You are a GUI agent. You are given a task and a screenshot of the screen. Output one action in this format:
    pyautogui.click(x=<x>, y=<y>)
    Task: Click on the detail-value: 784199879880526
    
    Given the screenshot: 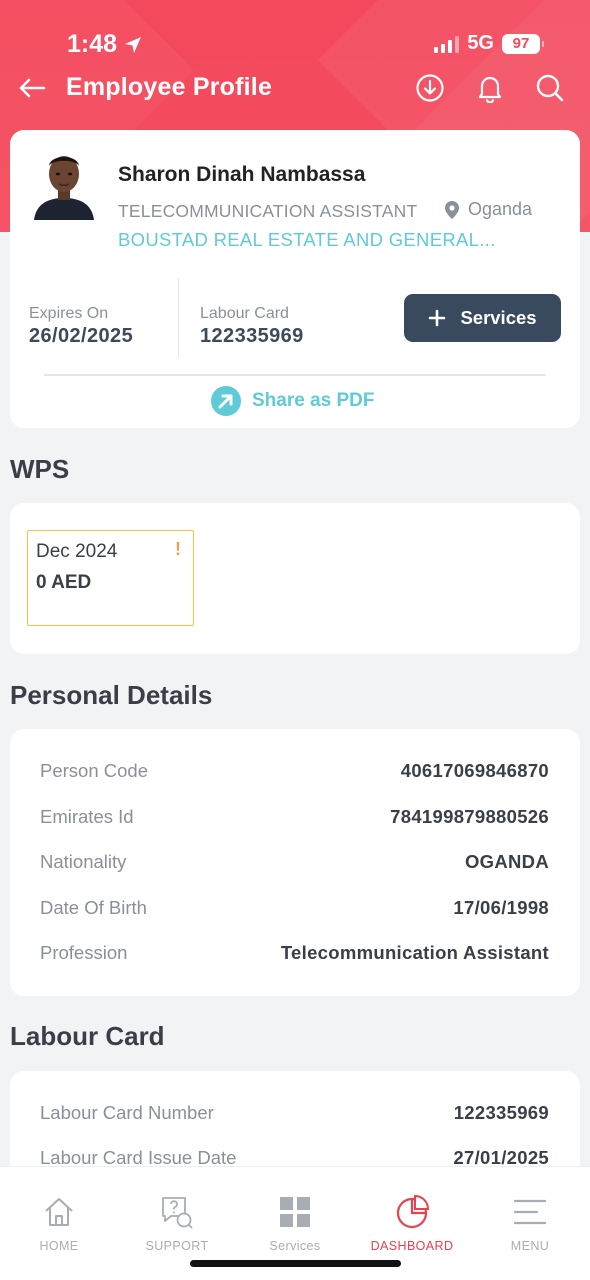 What is the action you would take?
    pyautogui.click(x=469, y=816)
    